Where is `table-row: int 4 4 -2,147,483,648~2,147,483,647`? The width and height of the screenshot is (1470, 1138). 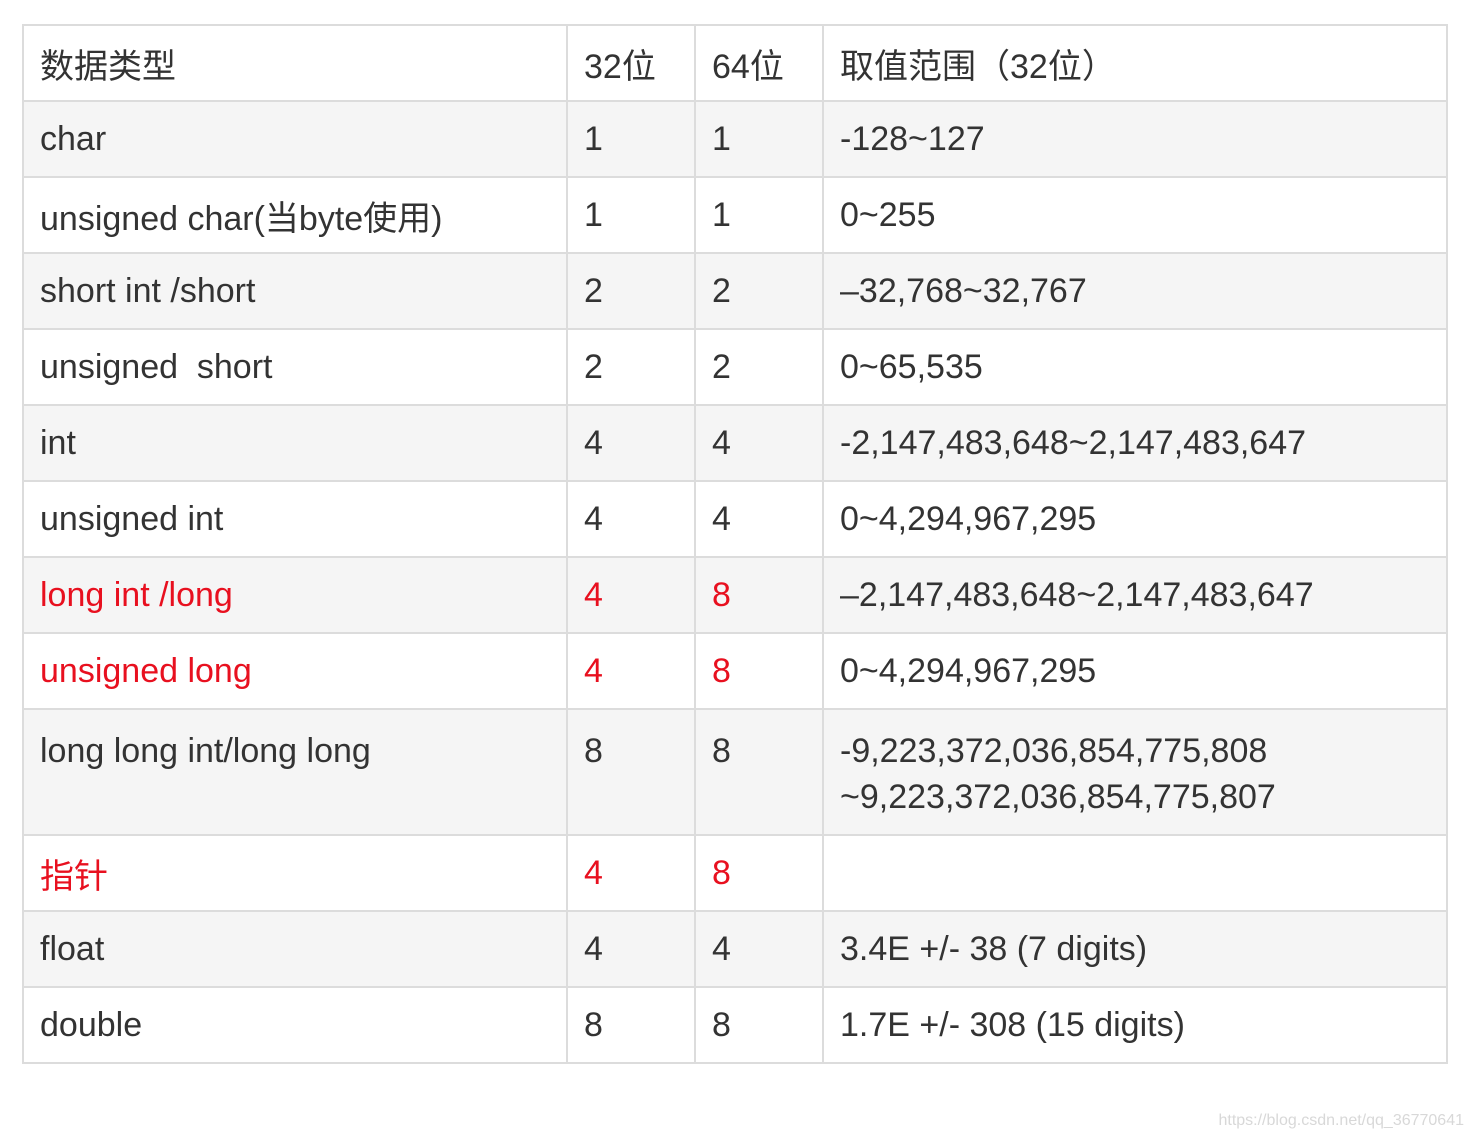
table-row: int 4 4 -2,147,483,648~2,147,483,647 is located at coordinates (735, 443).